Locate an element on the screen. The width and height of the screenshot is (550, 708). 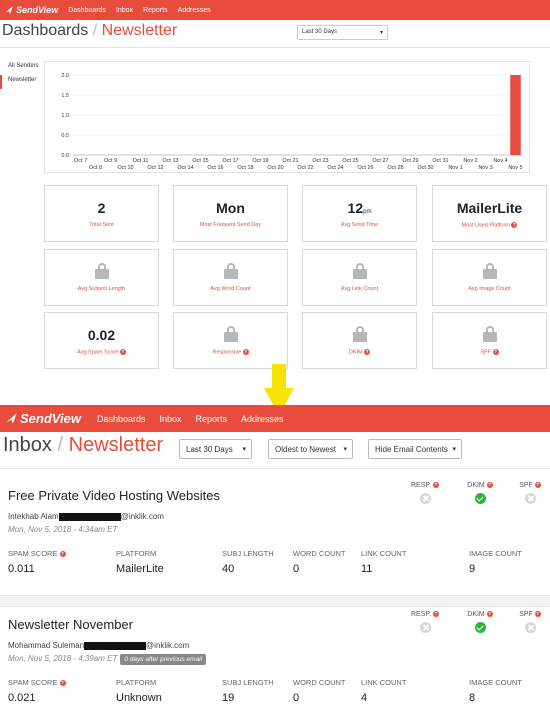
x-tick-label: Nov 5 is located at coordinates (515, 168).